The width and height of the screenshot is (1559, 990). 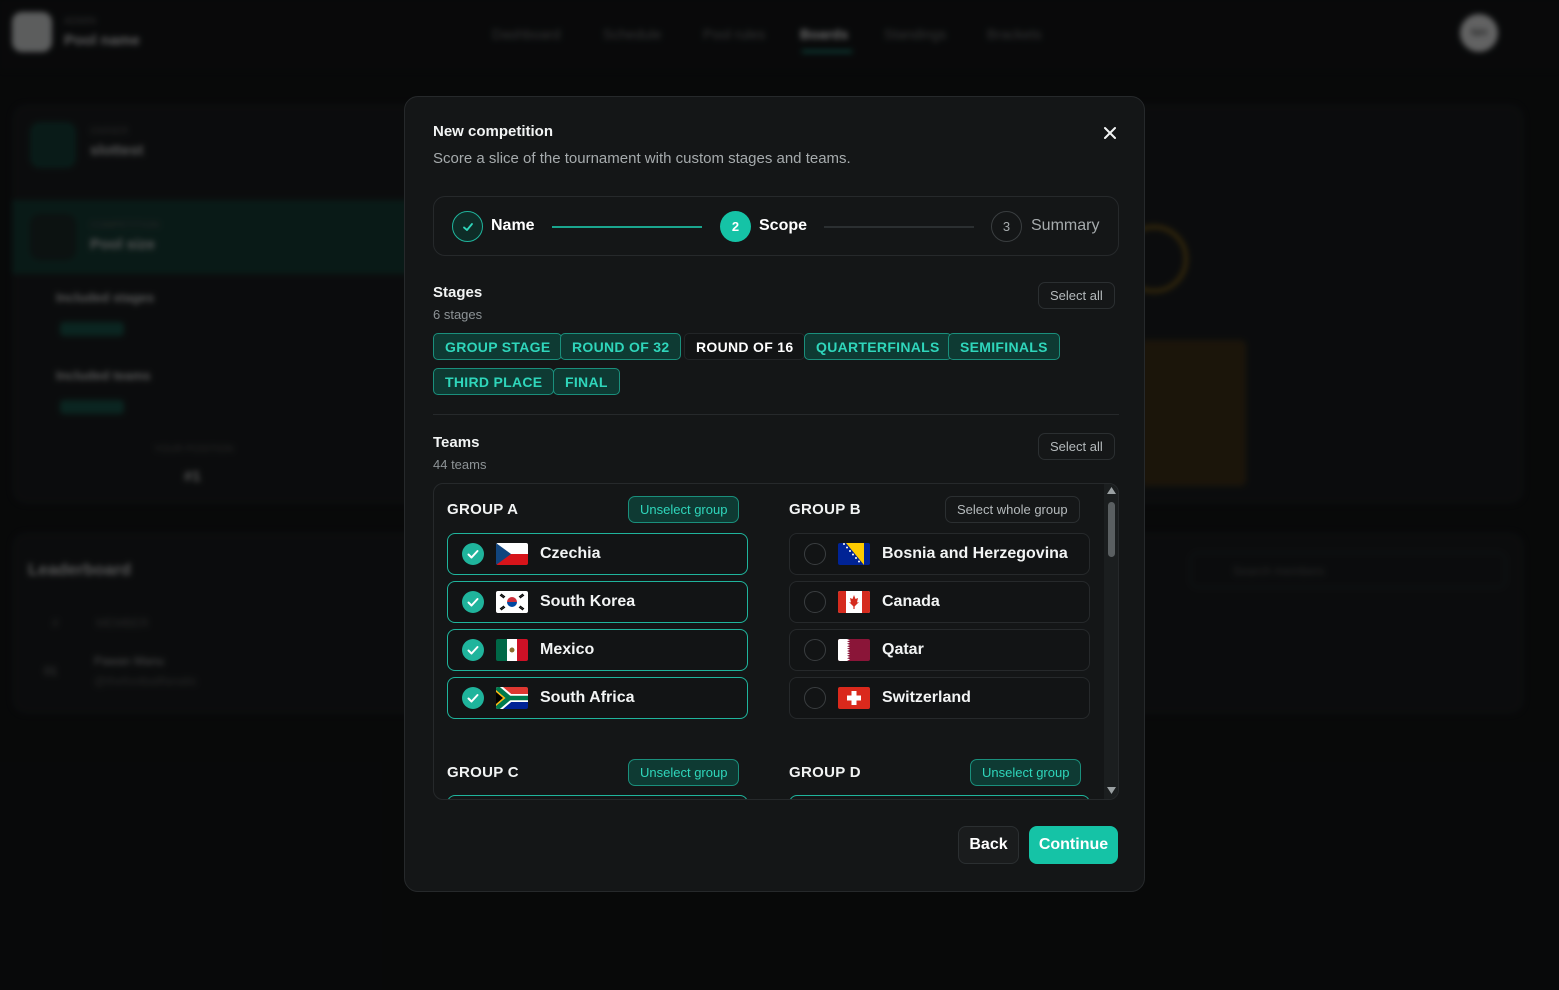 What do you see at coordinates (512, 650) in the screenshot?
I see `mexico-flag-icon` at bounding box center [512, 650].